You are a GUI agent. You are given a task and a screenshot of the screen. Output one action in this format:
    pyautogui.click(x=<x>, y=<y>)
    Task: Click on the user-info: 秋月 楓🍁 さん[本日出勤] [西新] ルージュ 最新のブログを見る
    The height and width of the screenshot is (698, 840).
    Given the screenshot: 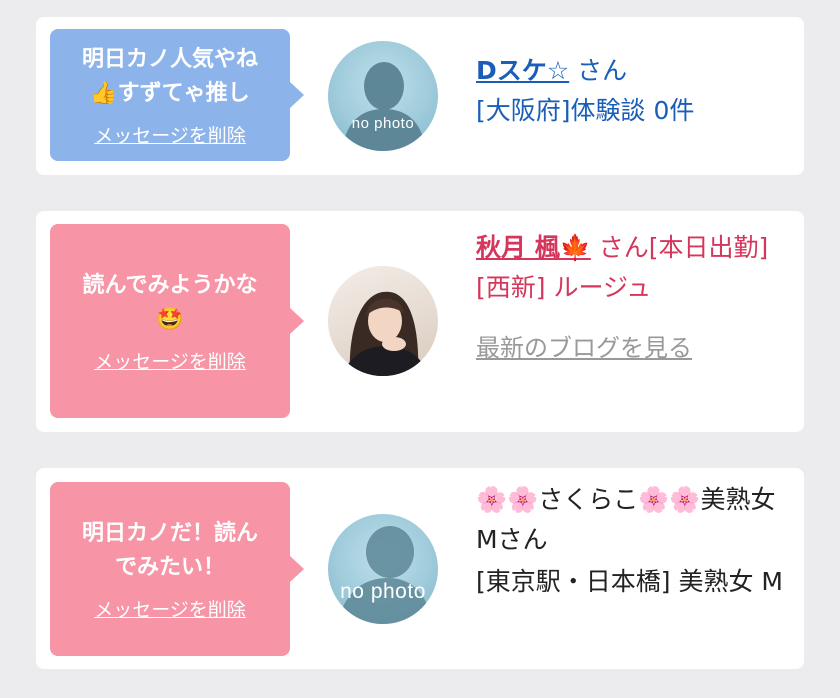 What is the action you would take?
    pyautogui.click(x=633, y=298)
    